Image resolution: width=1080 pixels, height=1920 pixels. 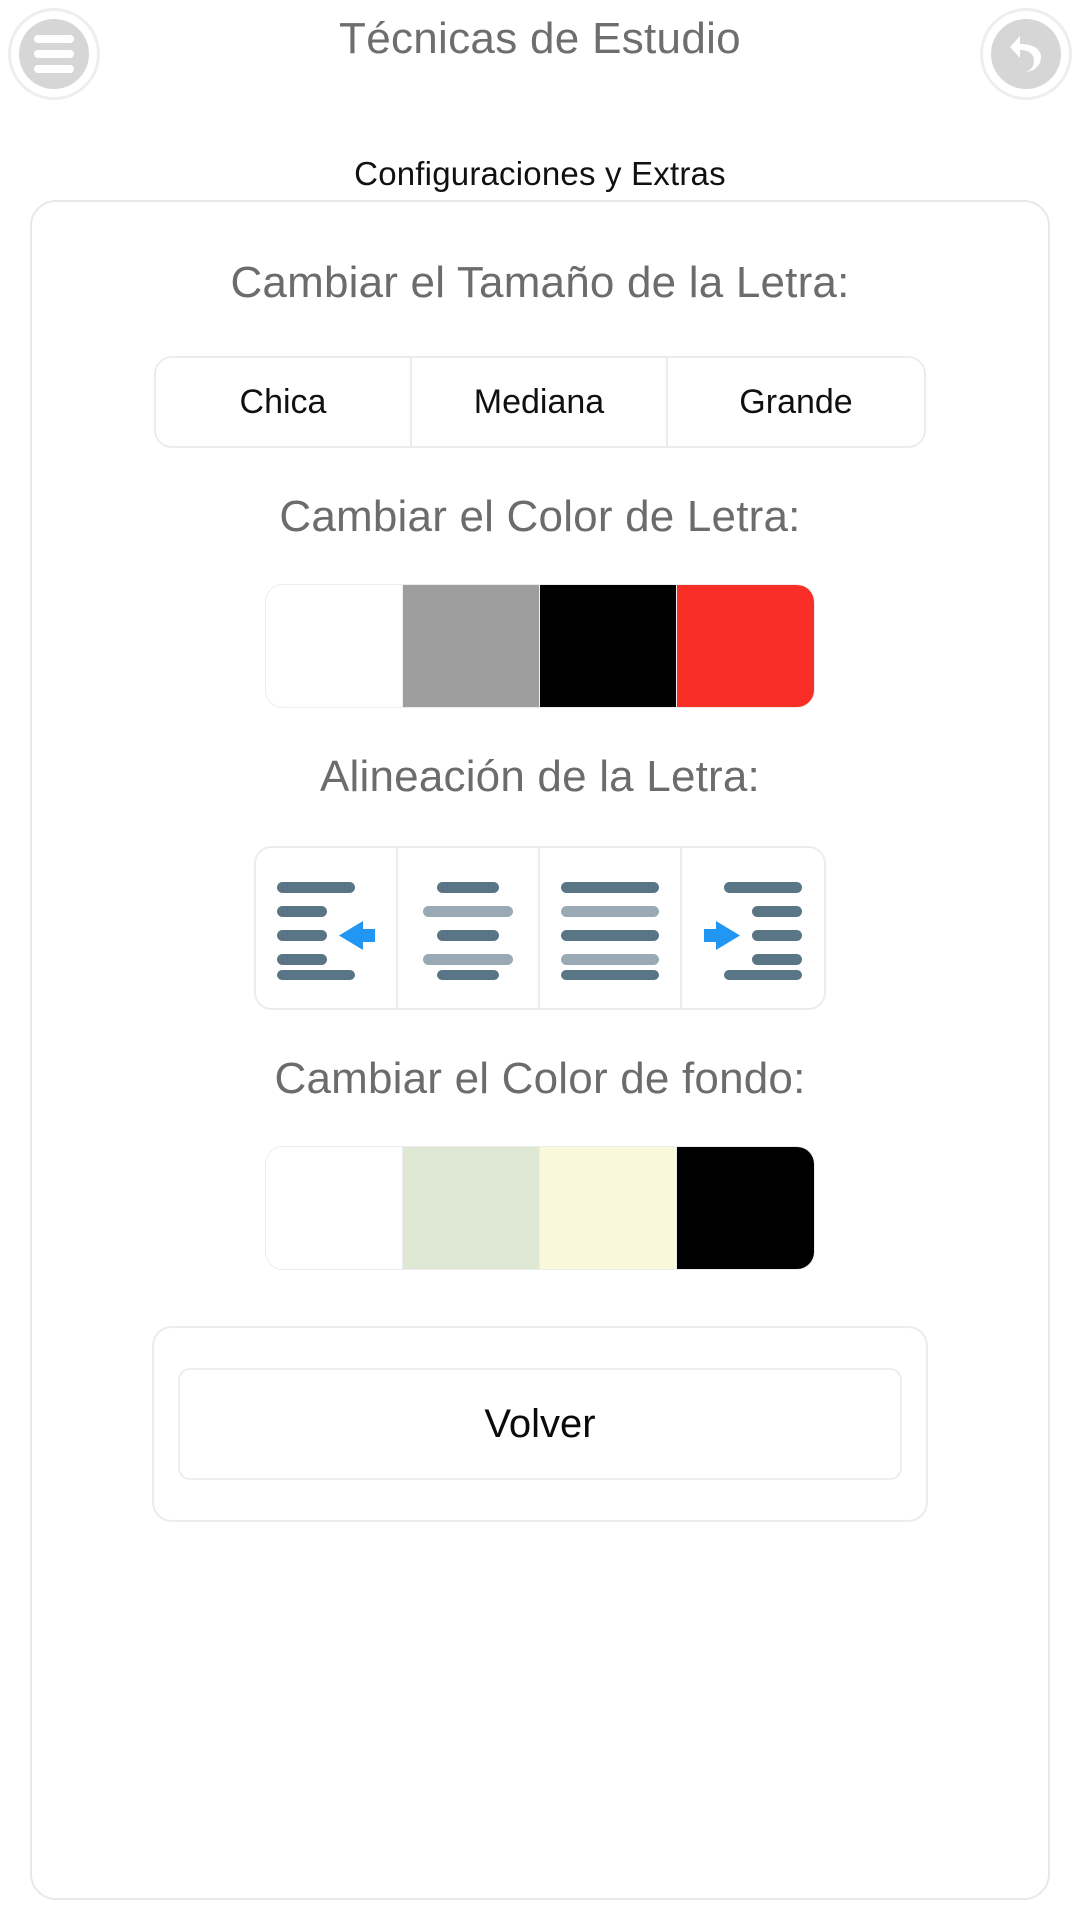 What do you see at coordinates (334, 646) in the screenshot?
I see `font-color-swatch-white` at bounding box center [334, 646].